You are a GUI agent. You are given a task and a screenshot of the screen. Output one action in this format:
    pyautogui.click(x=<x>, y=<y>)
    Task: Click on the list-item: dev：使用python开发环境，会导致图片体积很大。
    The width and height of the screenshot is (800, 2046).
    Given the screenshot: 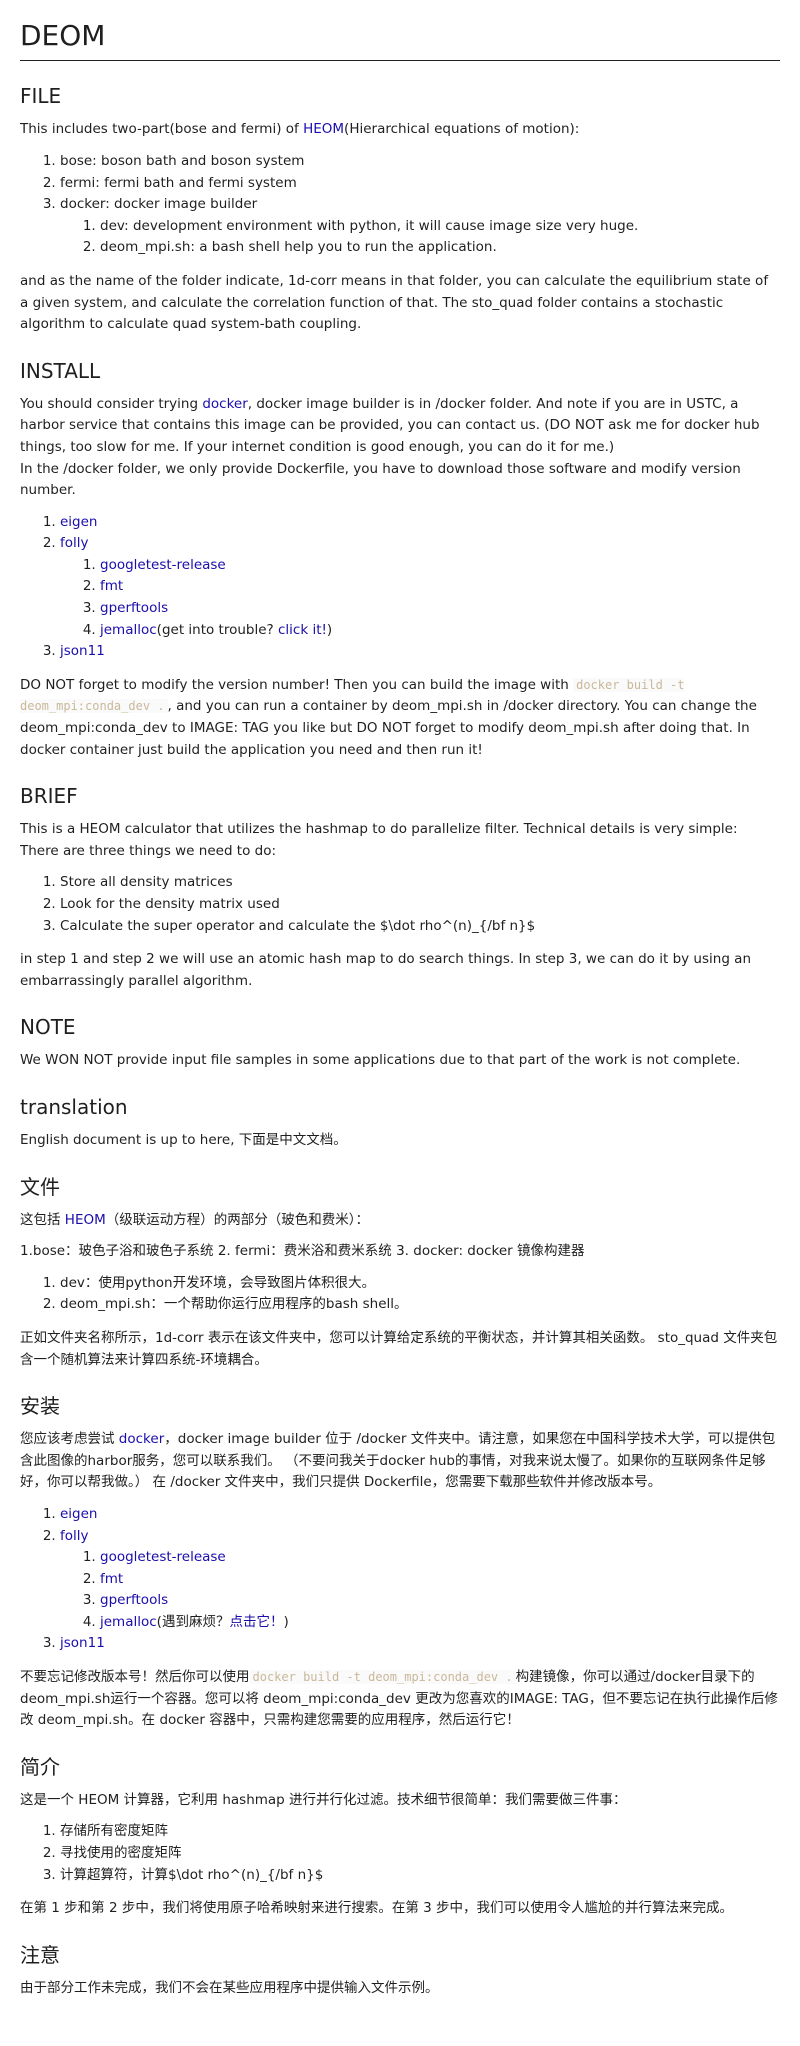 What is the action you would take?
    pyautogui.click(x=420, y=1284)
    